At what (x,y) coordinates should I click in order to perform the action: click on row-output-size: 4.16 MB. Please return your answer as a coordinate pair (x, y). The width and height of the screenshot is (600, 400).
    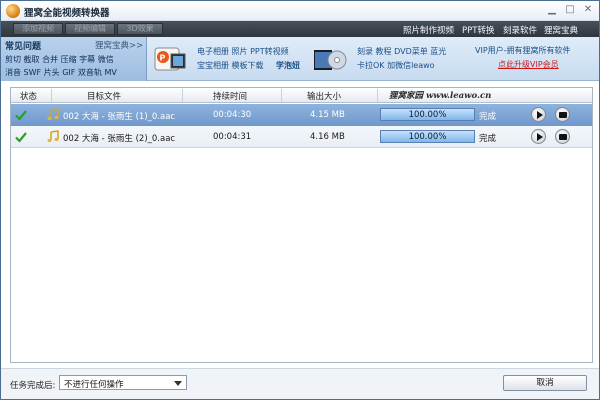
    Looking at the image, I should click on (327, 137).